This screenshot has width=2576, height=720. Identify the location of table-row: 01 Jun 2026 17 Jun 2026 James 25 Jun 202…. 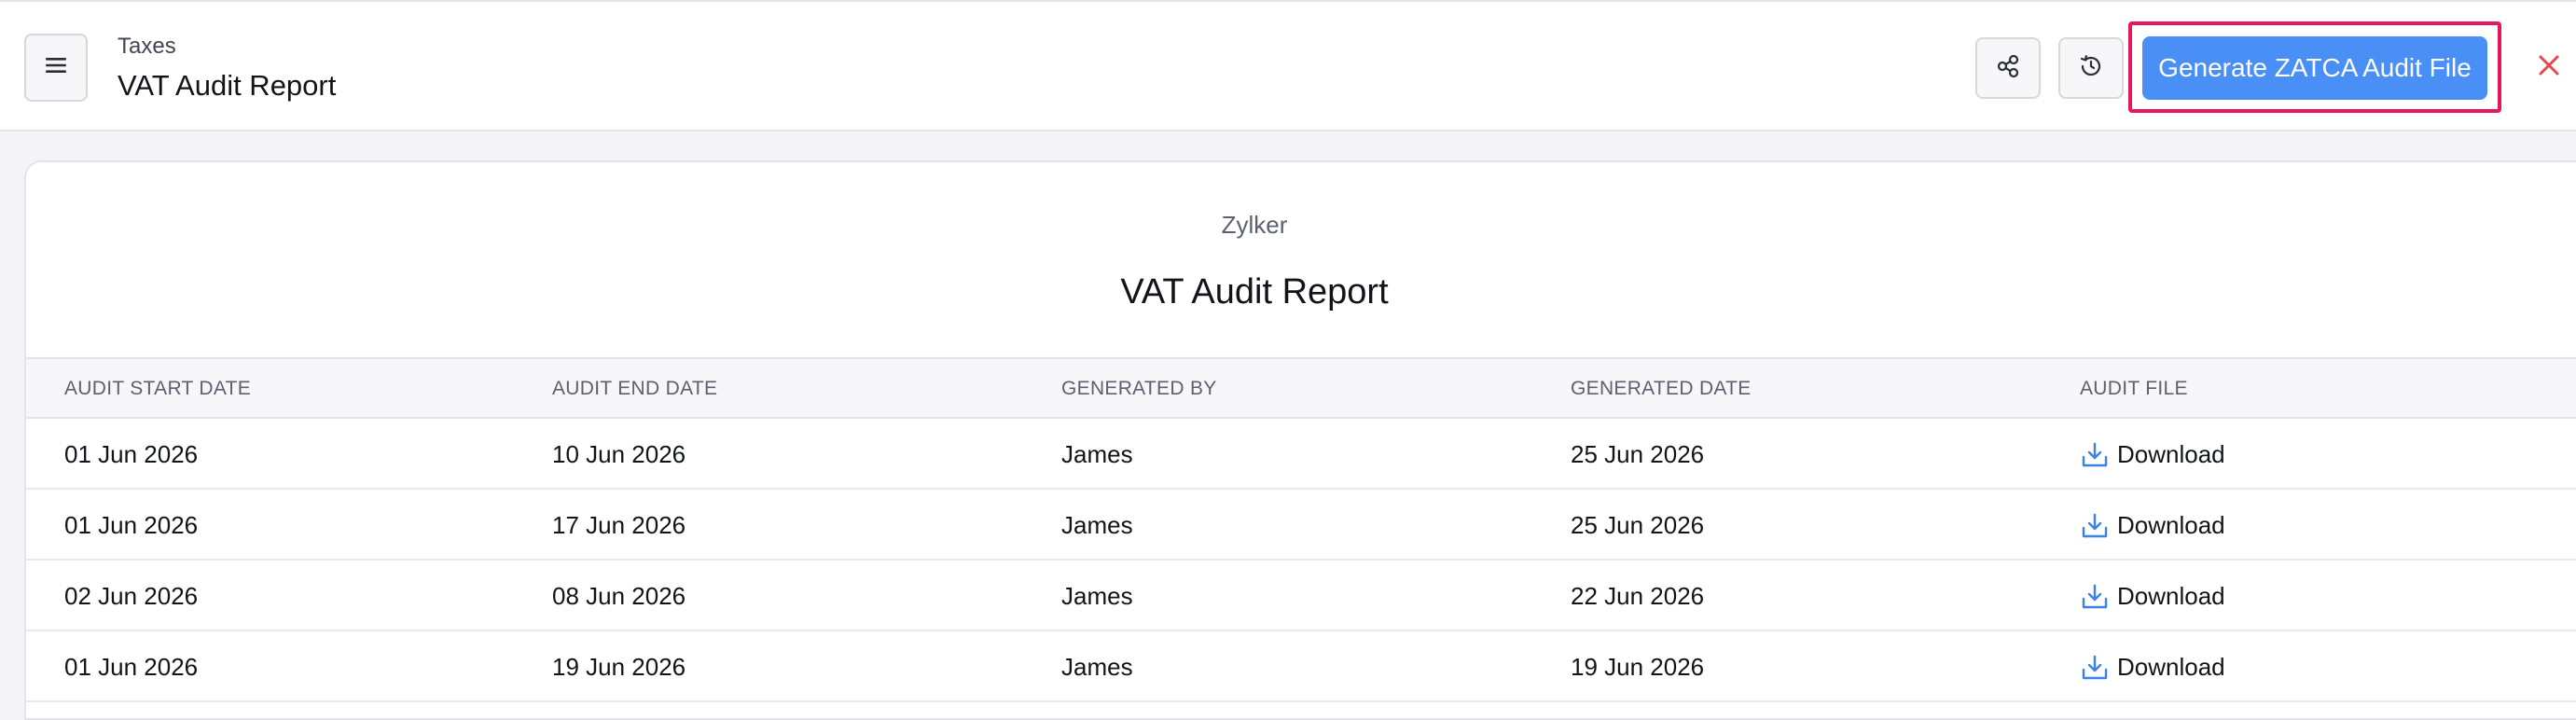
(1301, 525).